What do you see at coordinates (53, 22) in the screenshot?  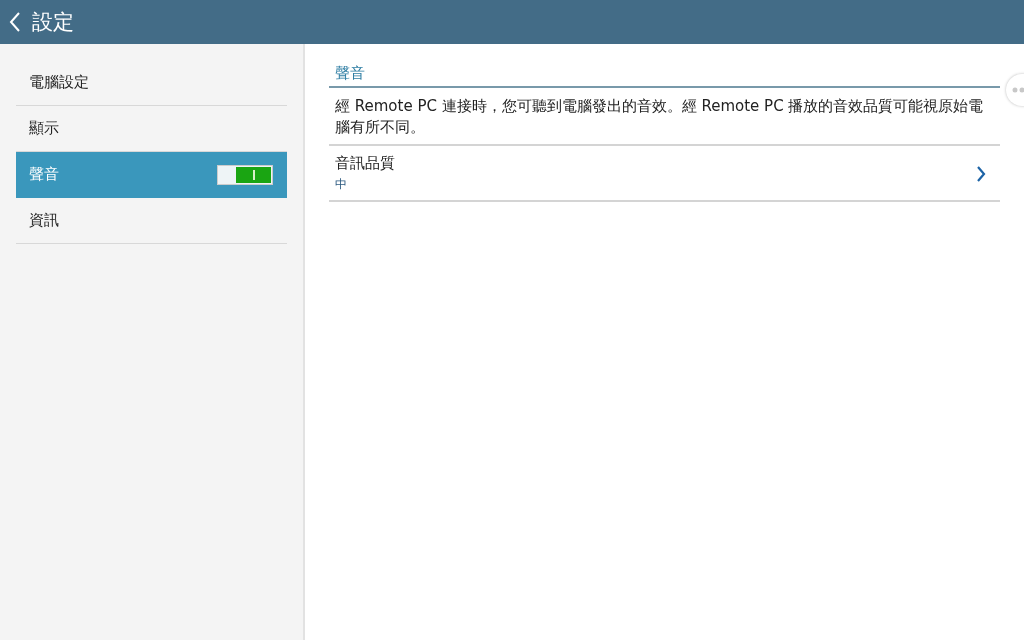 I see `page-title: 設定` at bounding box center [53, 22].